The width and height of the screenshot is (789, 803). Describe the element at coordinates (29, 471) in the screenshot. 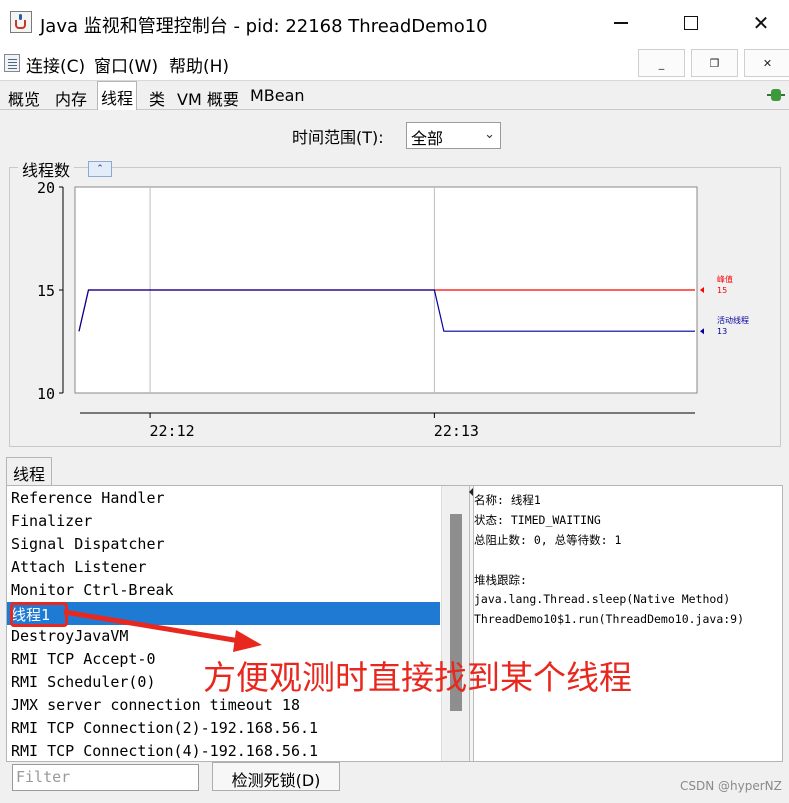

I see `threads-list-tab: 线程` at that location.